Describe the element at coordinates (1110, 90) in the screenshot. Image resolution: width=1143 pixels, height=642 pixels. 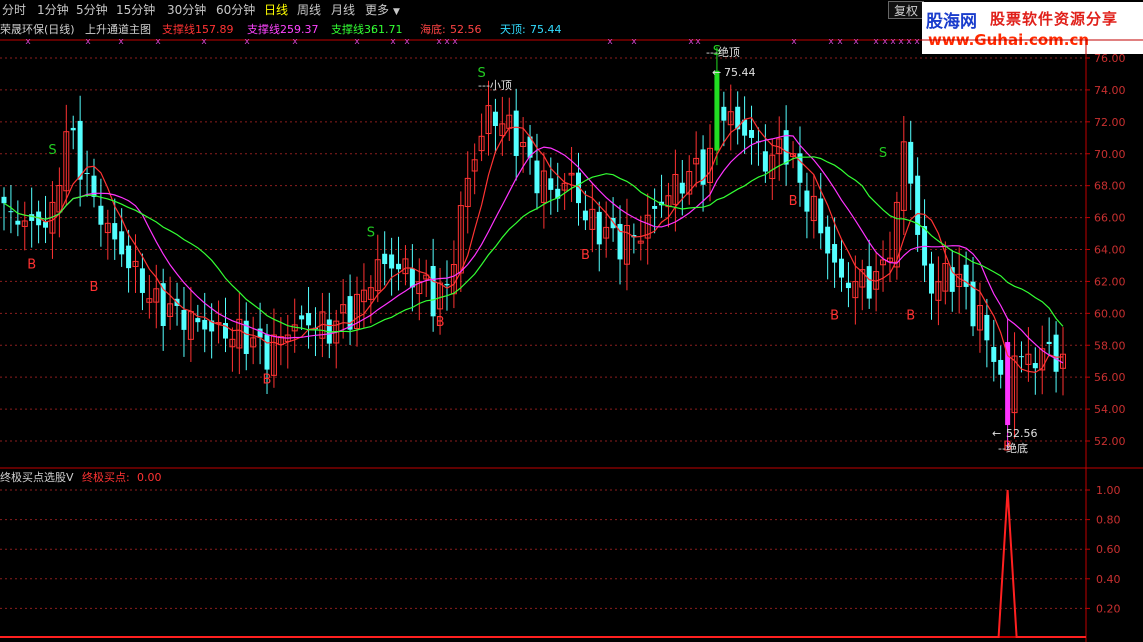
I see `price-label: 74.00` at that location.